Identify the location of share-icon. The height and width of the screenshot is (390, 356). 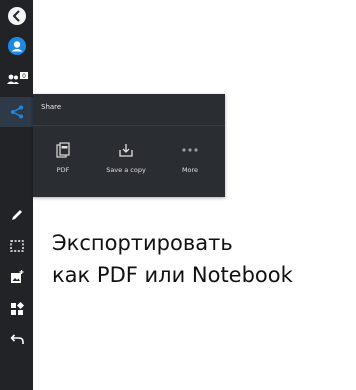
(16, 112).